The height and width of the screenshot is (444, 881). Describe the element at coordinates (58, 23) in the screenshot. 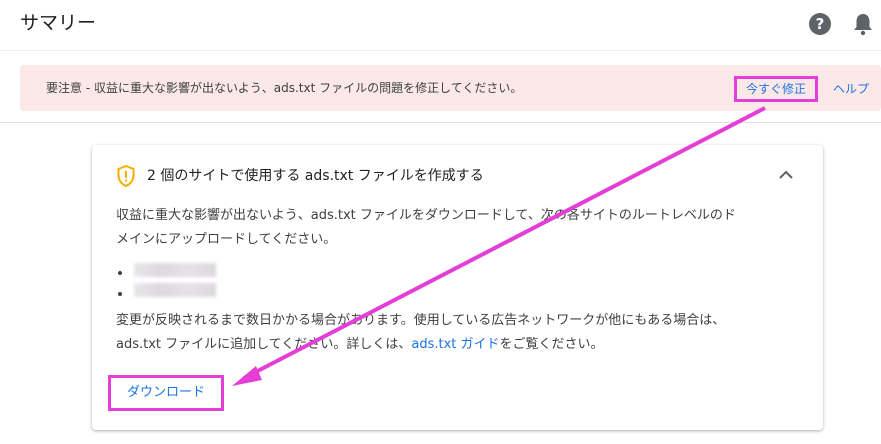

I see `page-title: サマリー` at that location.